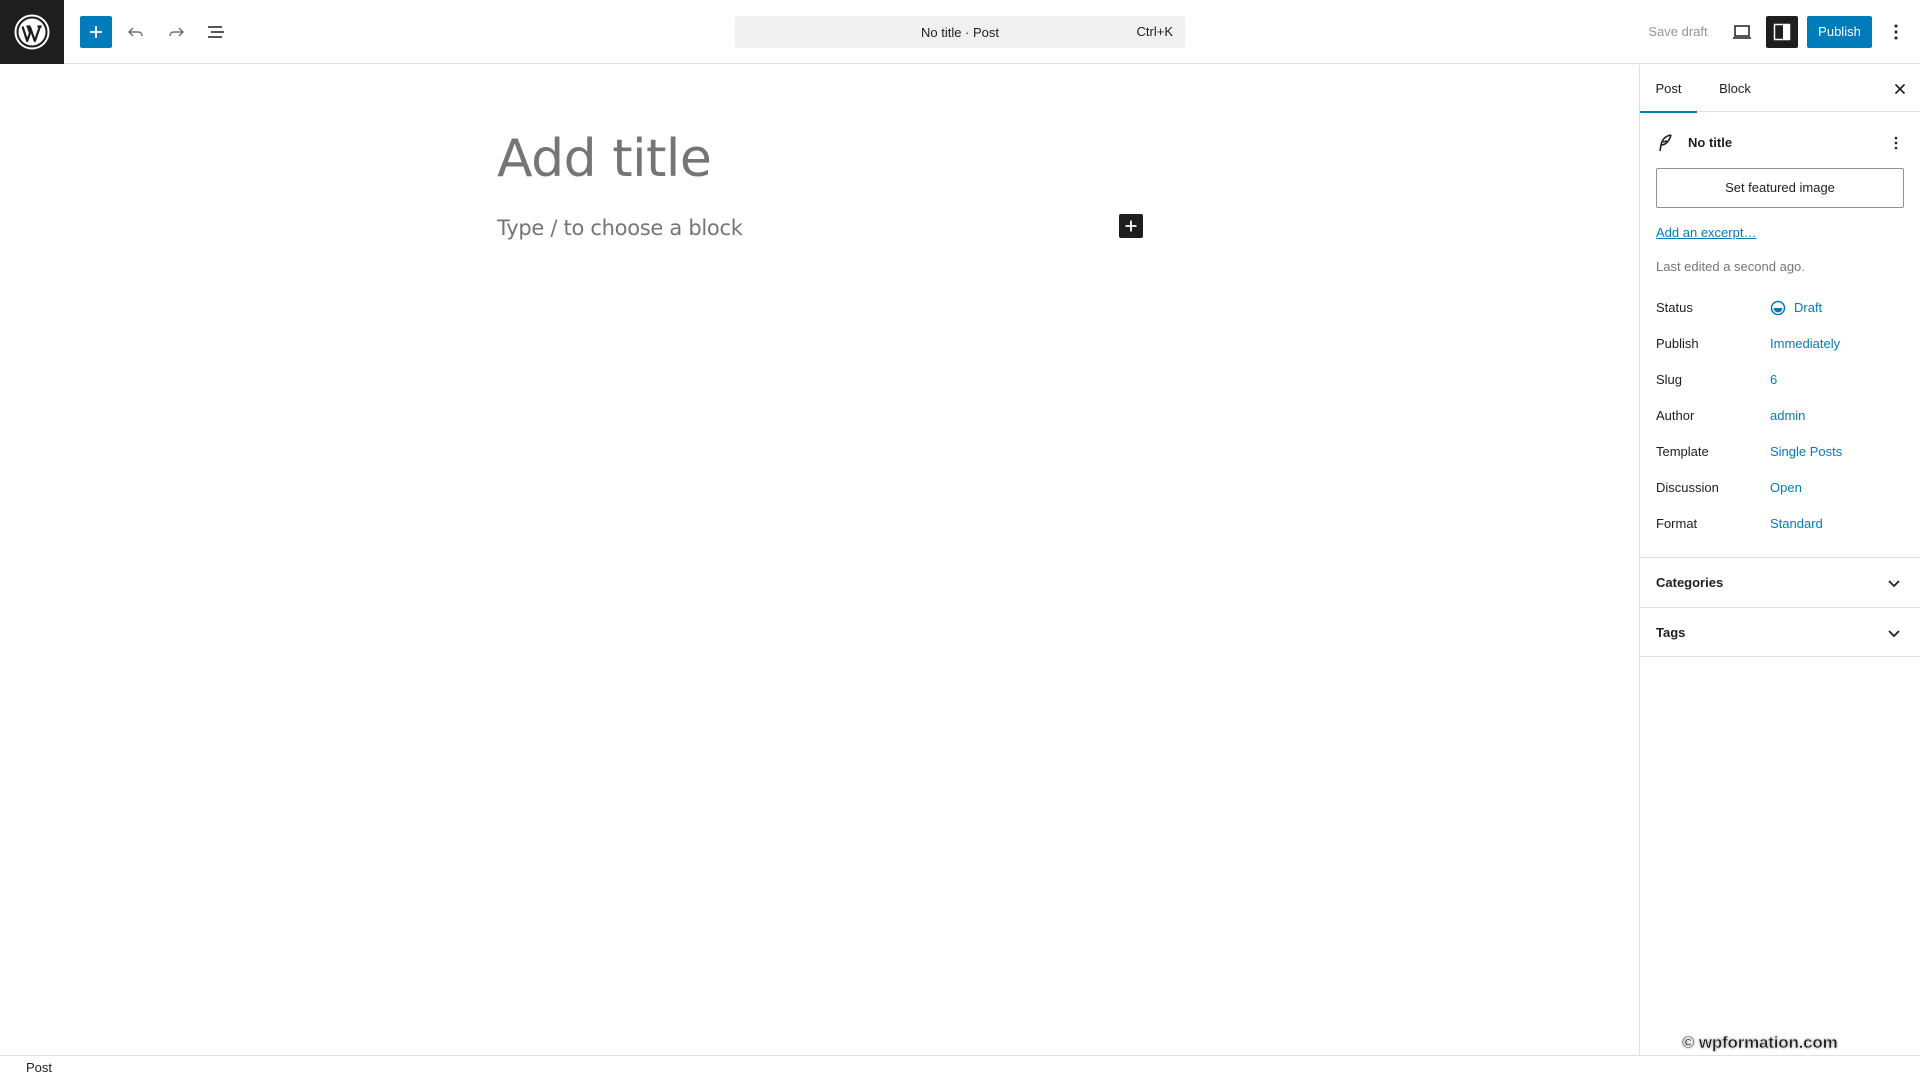 This screenshot has height=1080, width=1920. What do you see at coordinates (1780, 89) in the screenshot?
I see `sidebar-tabs: Post Block` at bounding box center [1780, 89].